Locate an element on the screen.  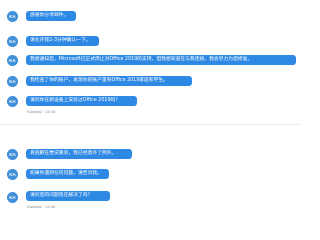
message-bubble: 请问你在新设备上安装过Office 2019吗？ is located at coordinates (81, 101).